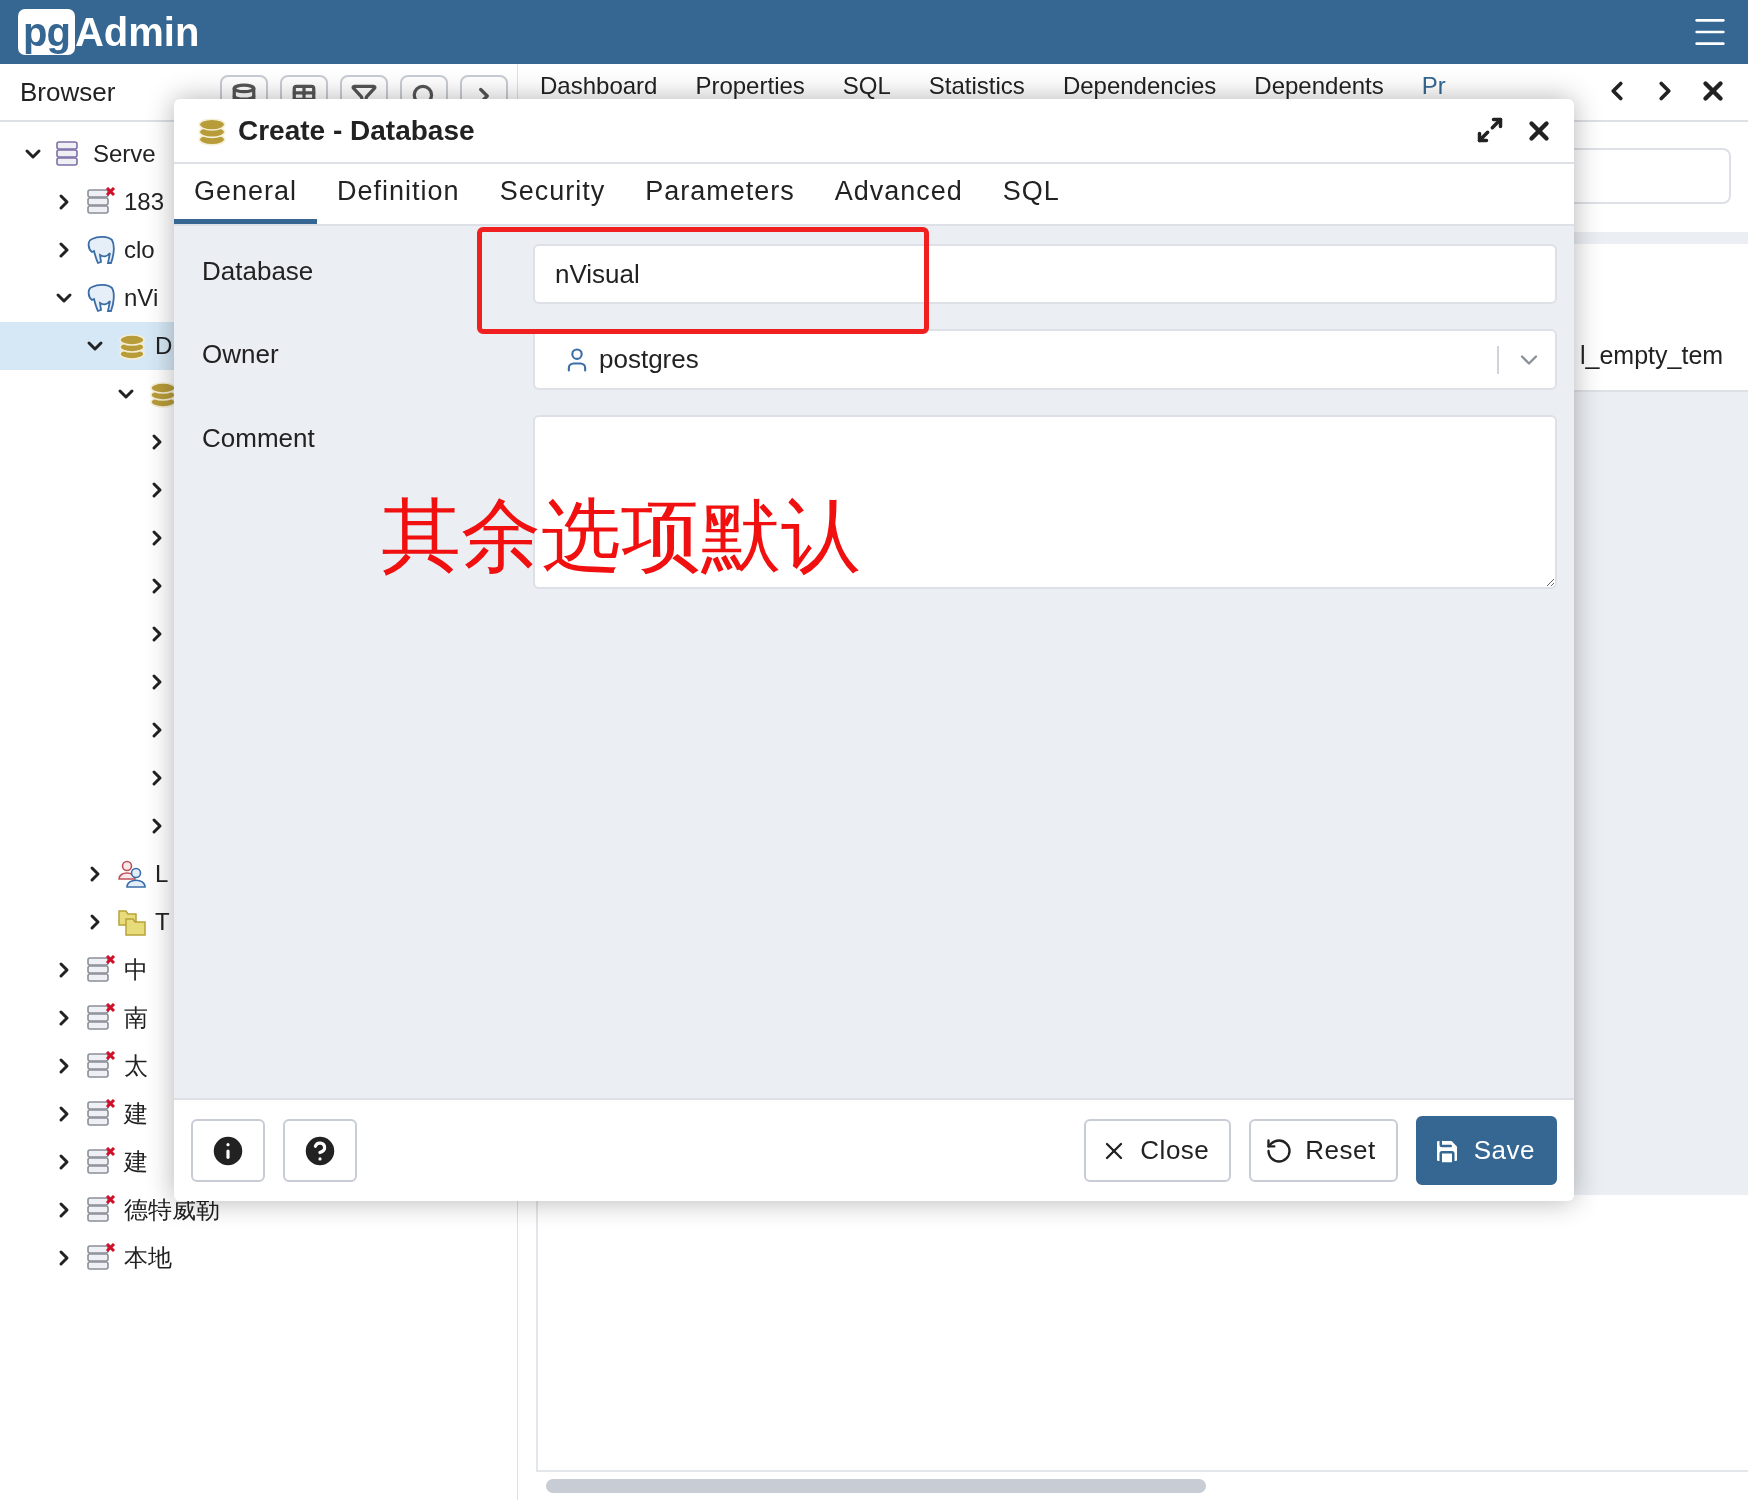 The height and width of the screenshot is (1500, 1748). Describe the element at coordinates (124, 154) in the screenshot. I see `tree-label: Serve` at that location.